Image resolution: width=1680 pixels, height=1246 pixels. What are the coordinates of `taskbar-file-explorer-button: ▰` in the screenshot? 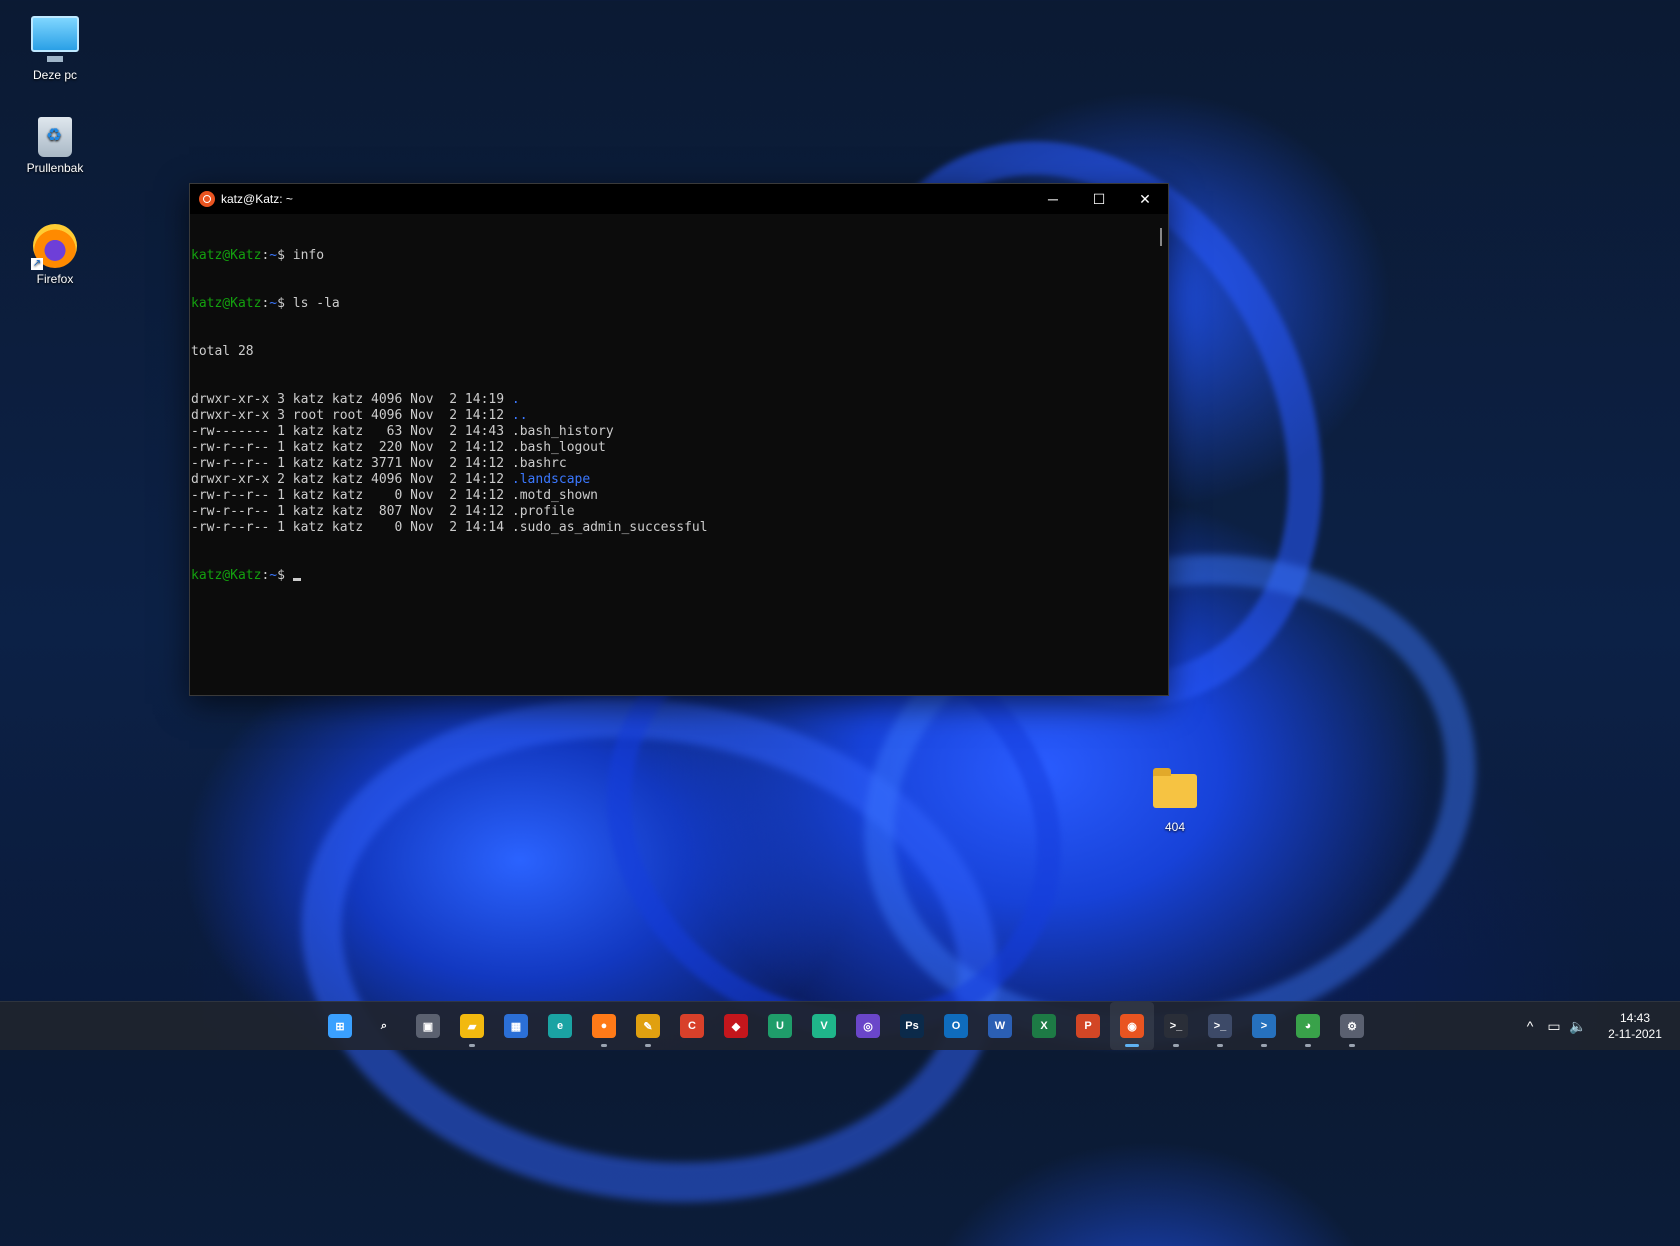 It's located at (472, 1026).